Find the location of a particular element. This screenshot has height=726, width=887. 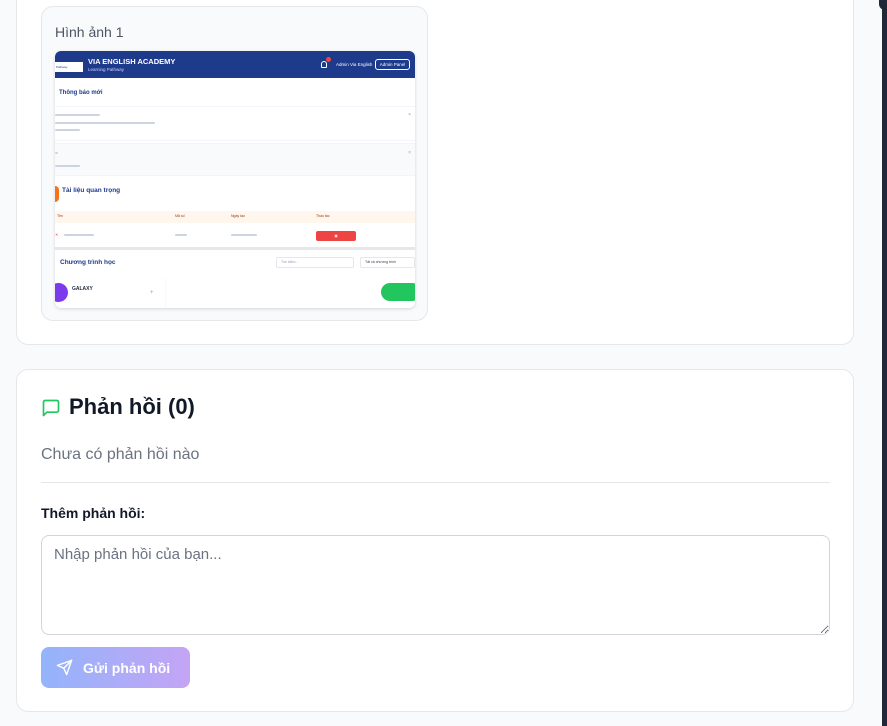

plus-icon: + is located at coordinates (152, 293).